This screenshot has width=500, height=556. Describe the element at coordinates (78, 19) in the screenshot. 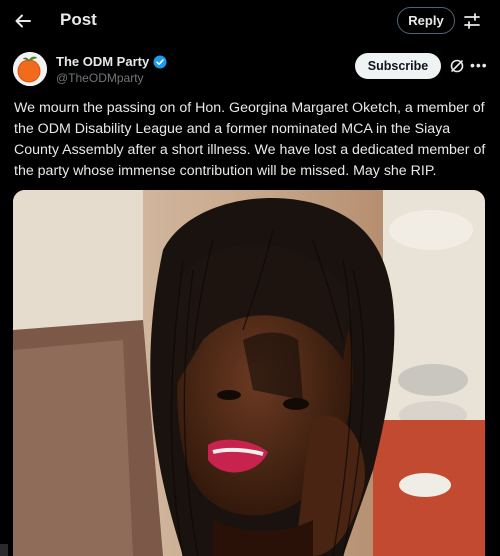

I see `page-title: Post` at that location.